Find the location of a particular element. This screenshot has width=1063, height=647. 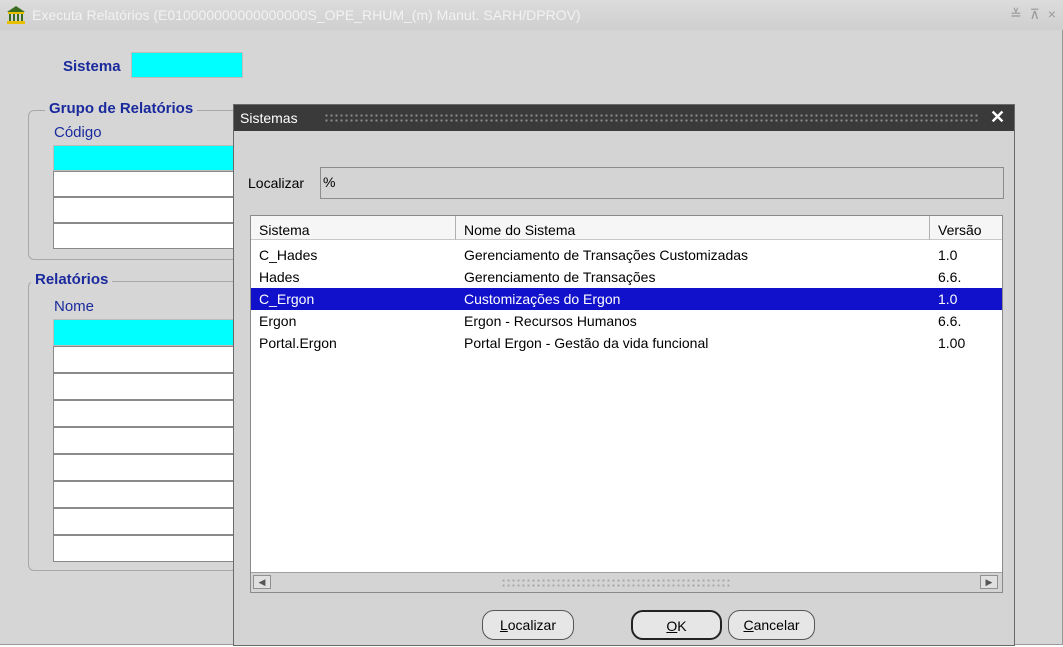

column-header-nome: Nome do Sistema is located at coordinates (693, 228).